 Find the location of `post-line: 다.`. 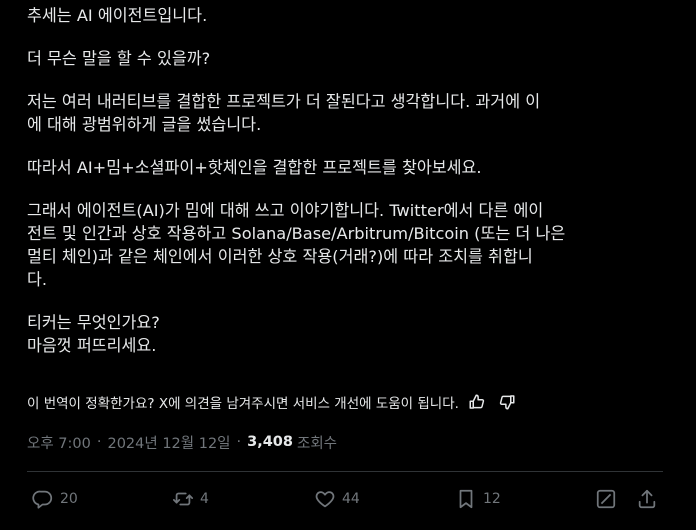

post-line: 다. is located at coordinates (37, 279).